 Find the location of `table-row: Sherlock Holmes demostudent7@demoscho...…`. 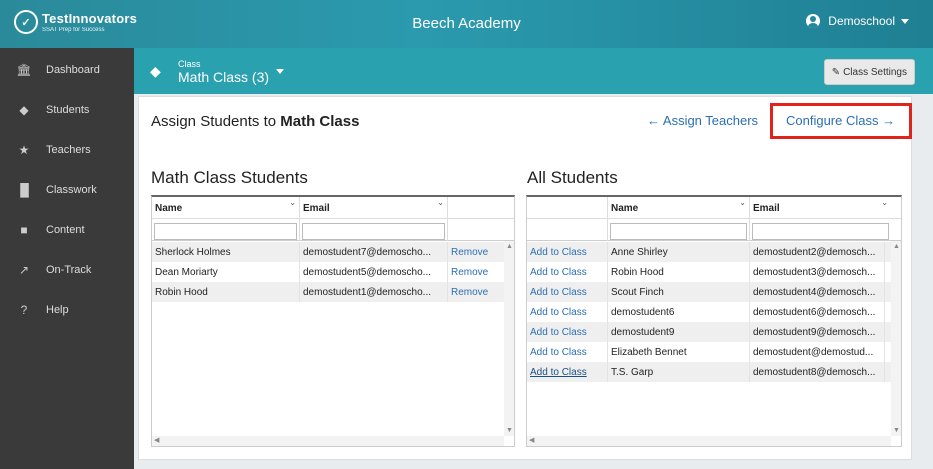

table-row: Sherlock Holmes demostudent7@demoscho...… is located at coordinates (333, 252).